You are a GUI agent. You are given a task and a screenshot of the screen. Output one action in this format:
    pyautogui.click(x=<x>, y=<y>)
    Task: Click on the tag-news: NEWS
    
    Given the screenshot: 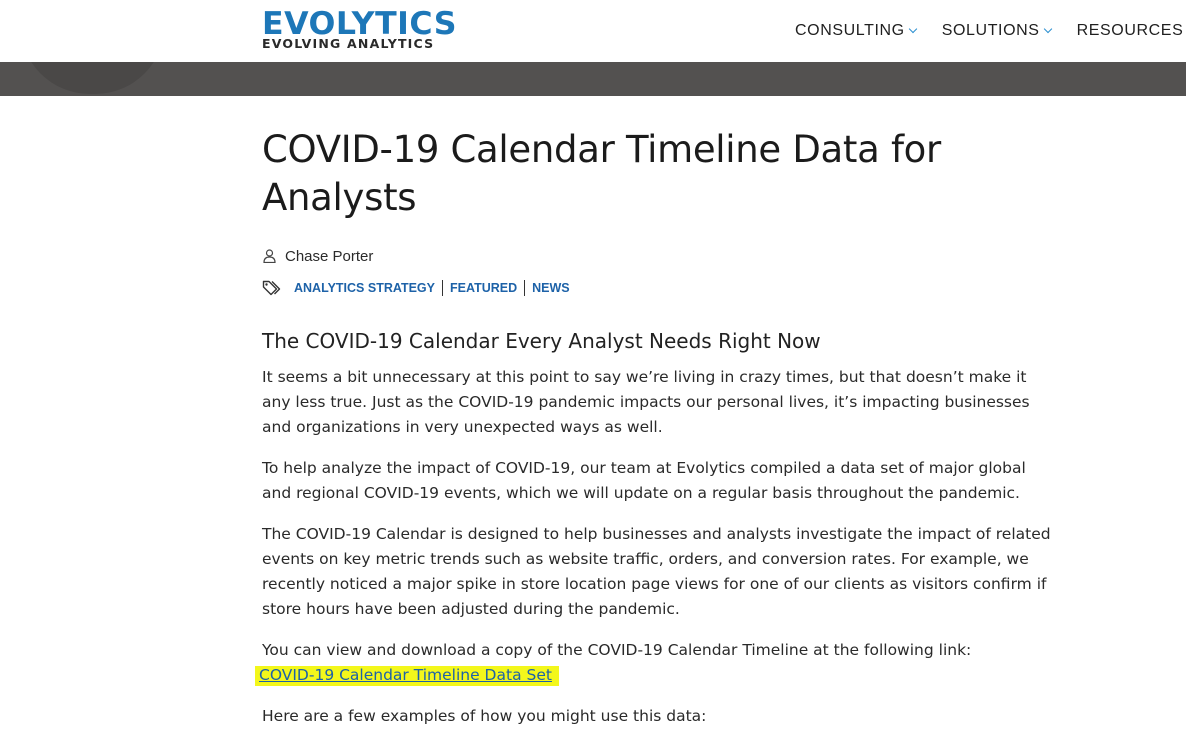 What is the action you would take?
    pyautogui.click(x=551, y=288)
    